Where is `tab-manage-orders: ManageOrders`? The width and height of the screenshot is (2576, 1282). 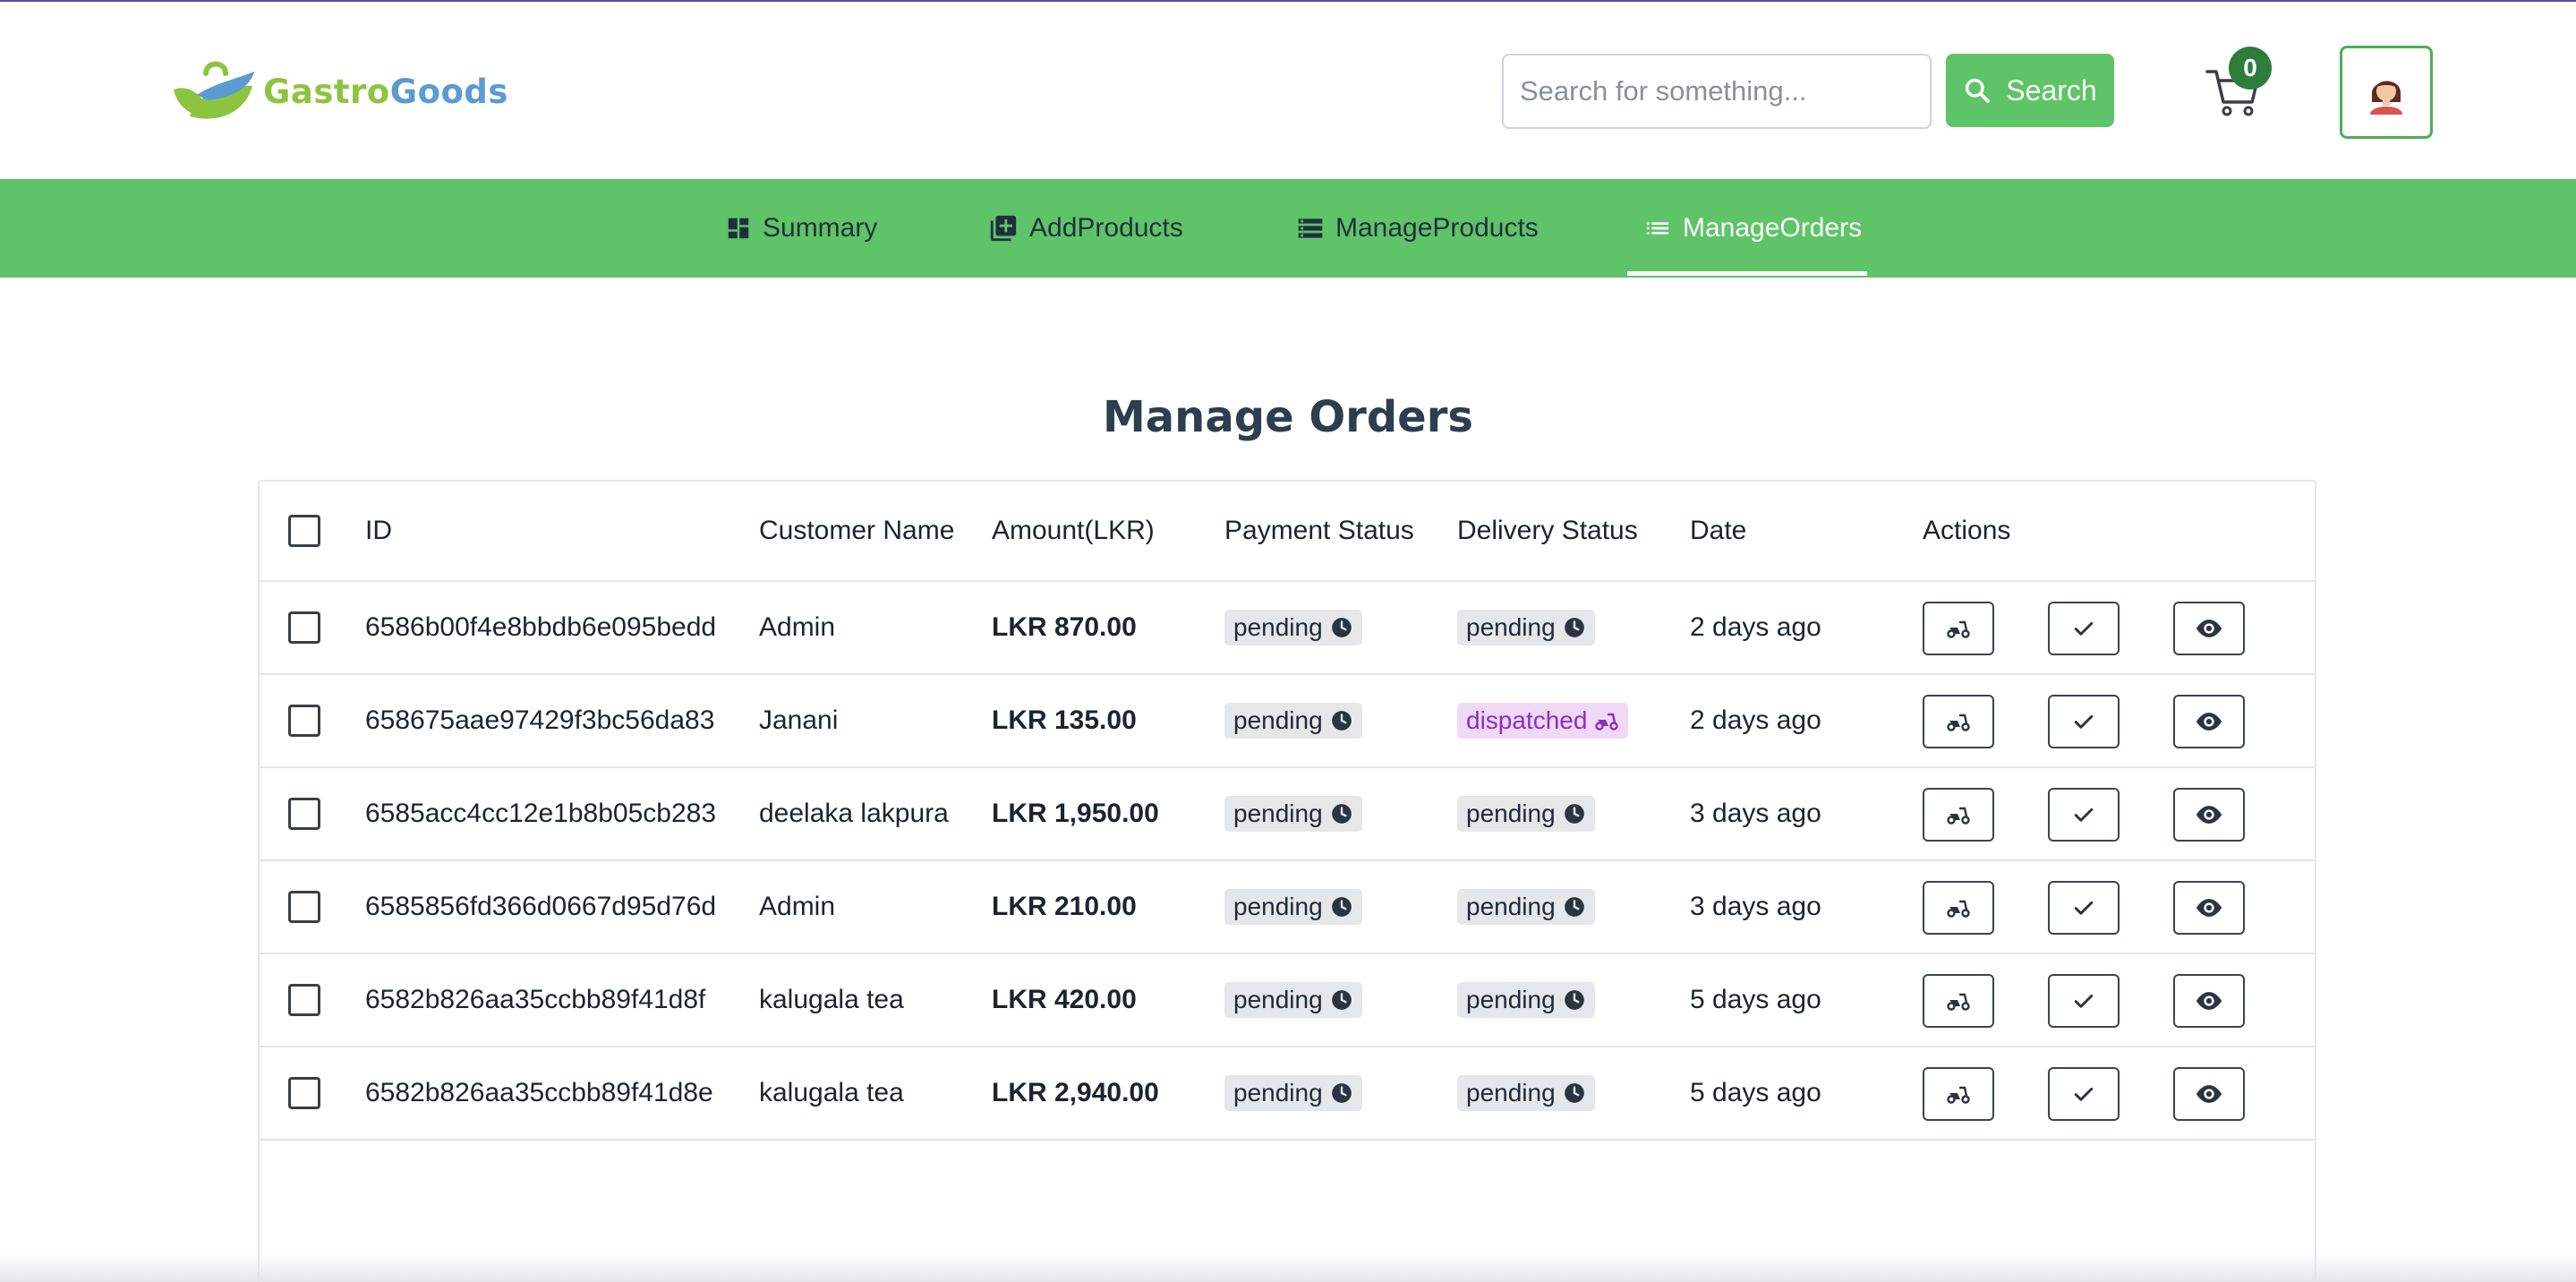
tab-manage-orders: ManageOrders is located at coordinates (1752, 228).